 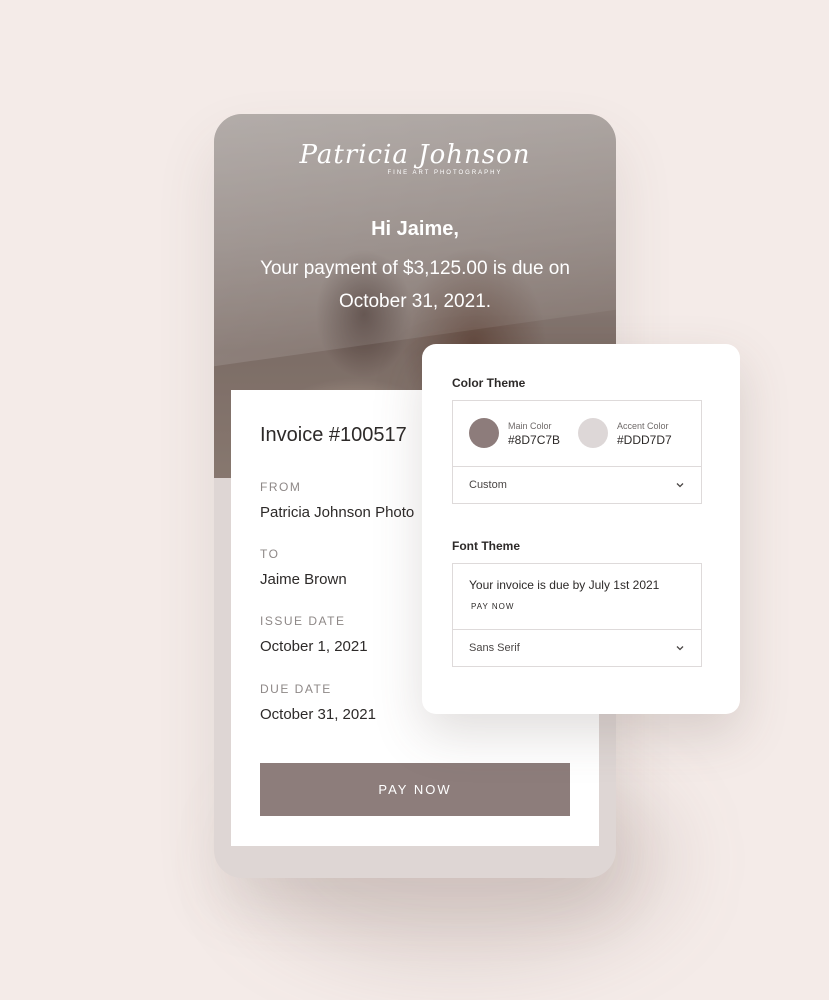 I want to click on pay-now-button: PAY NOW, so click(x=415, y=789).